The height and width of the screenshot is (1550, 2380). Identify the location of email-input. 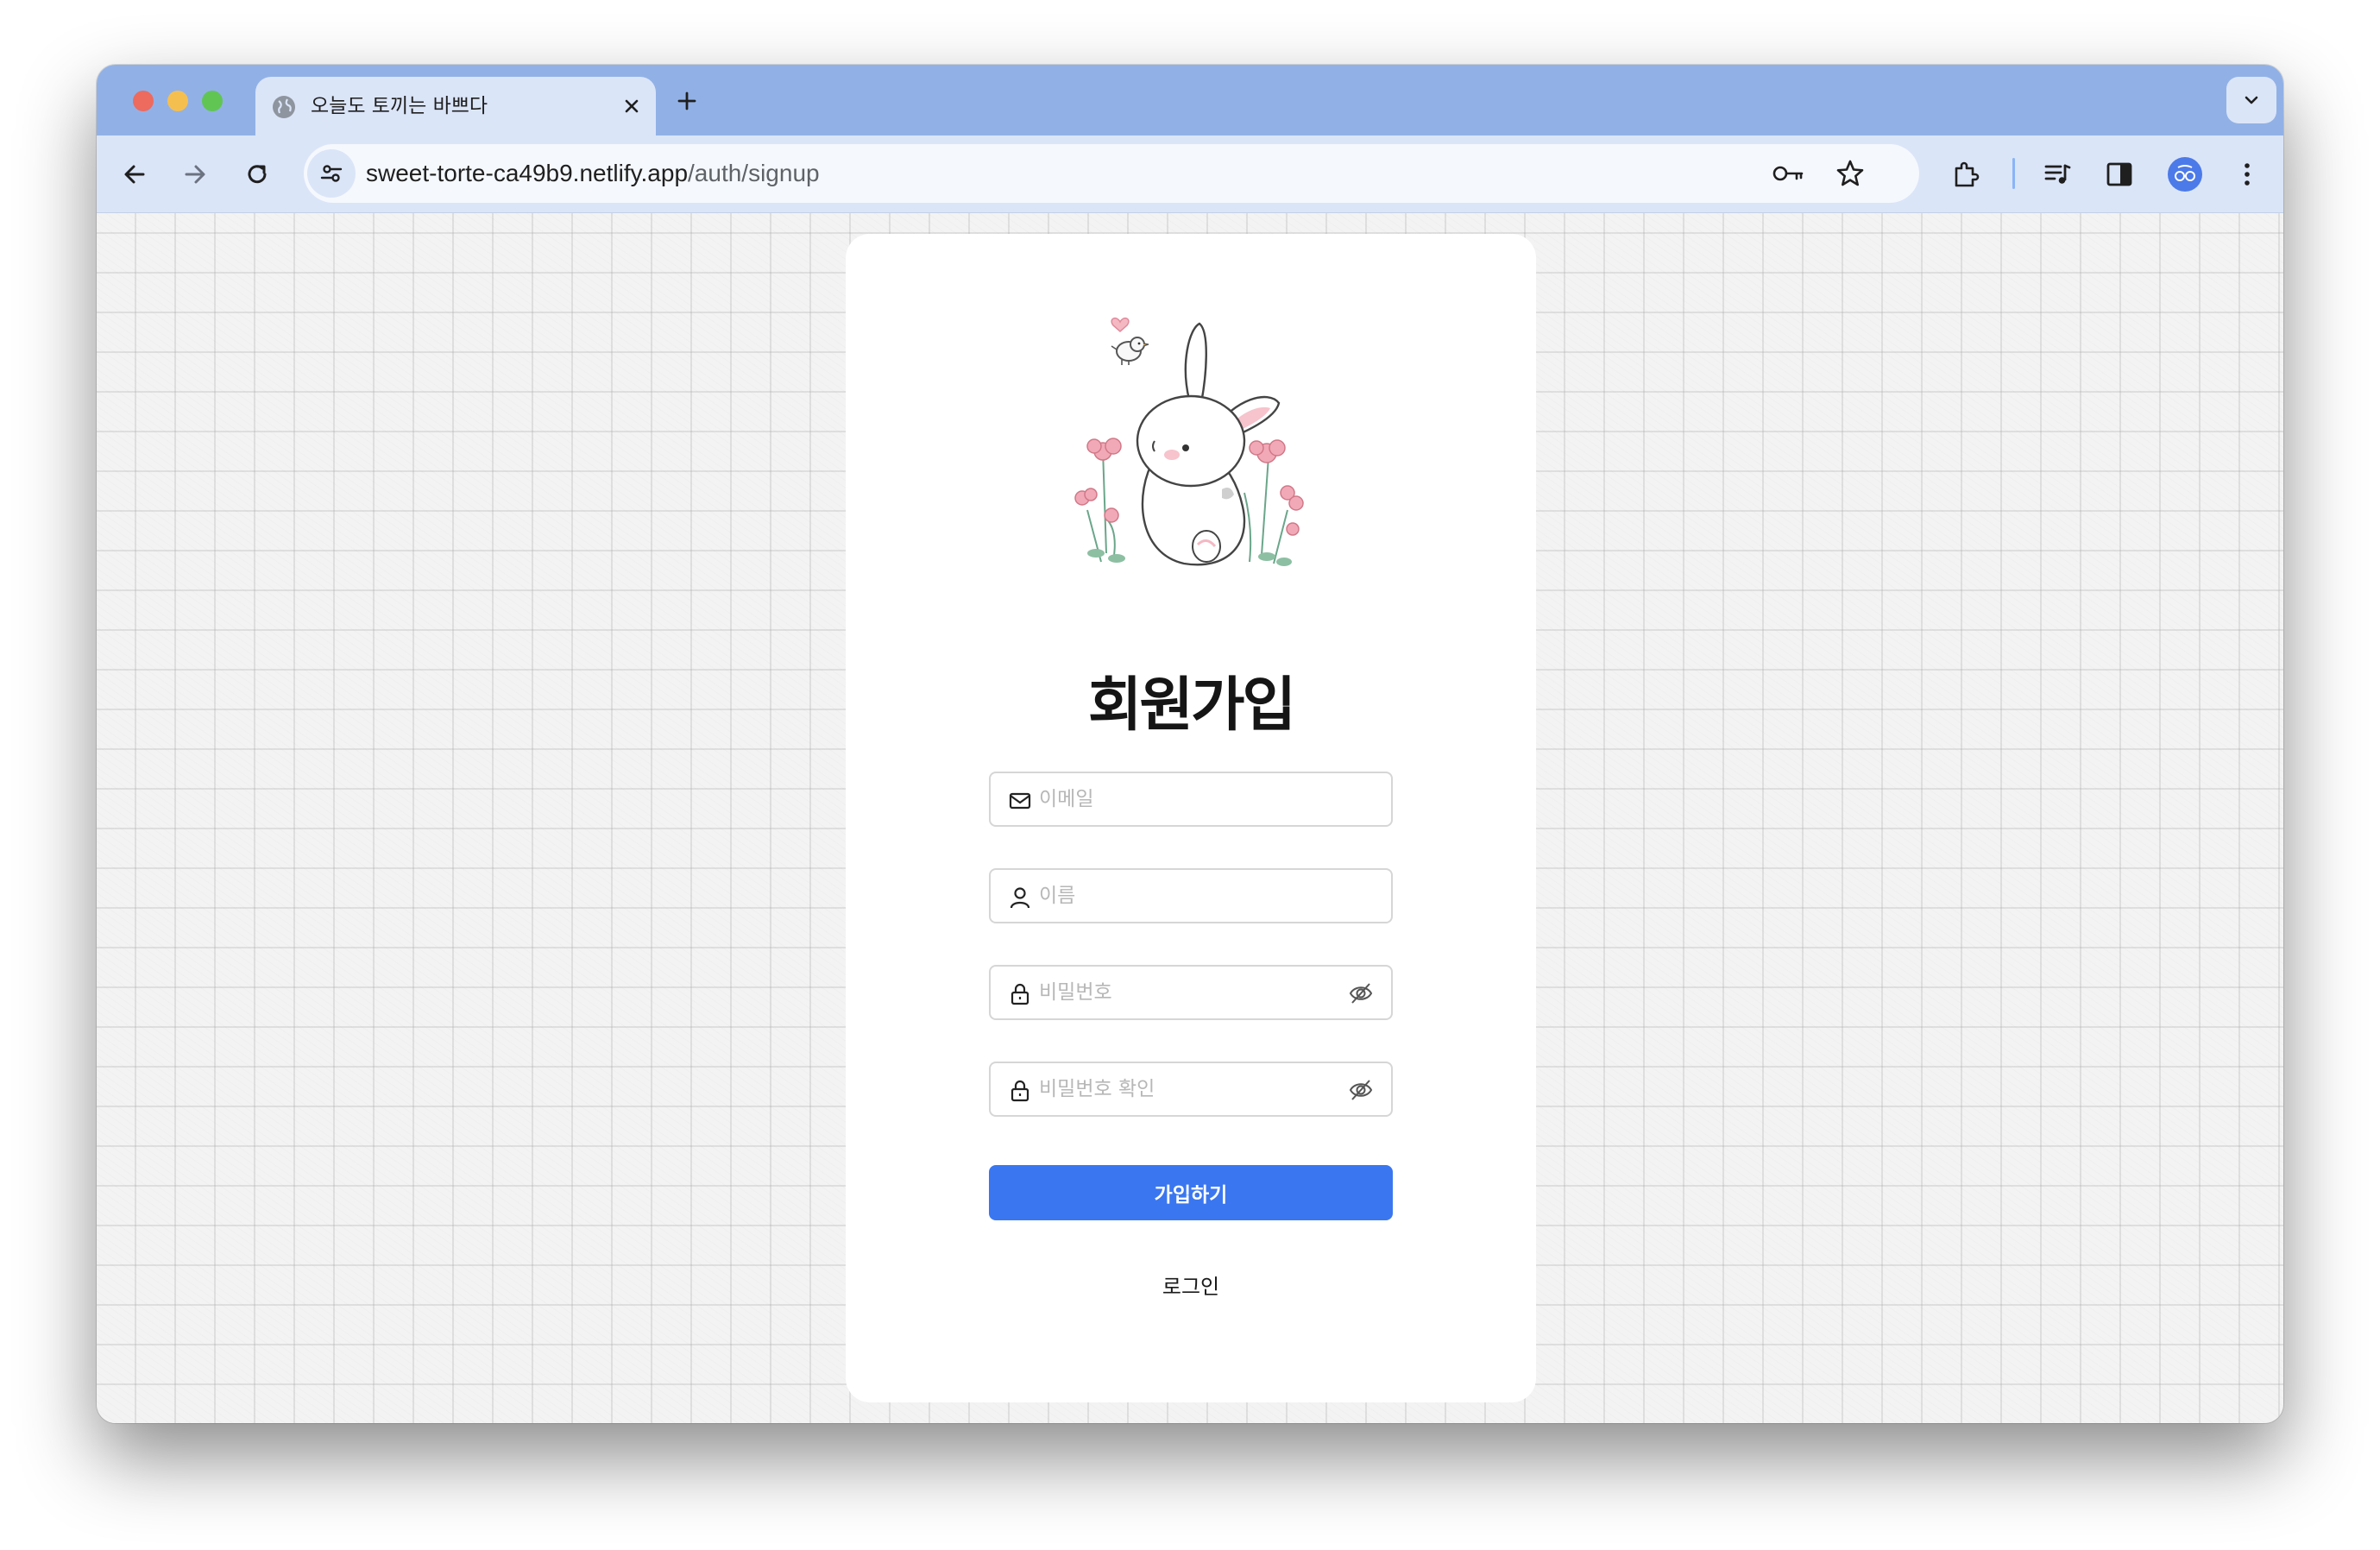
(1186, 799).